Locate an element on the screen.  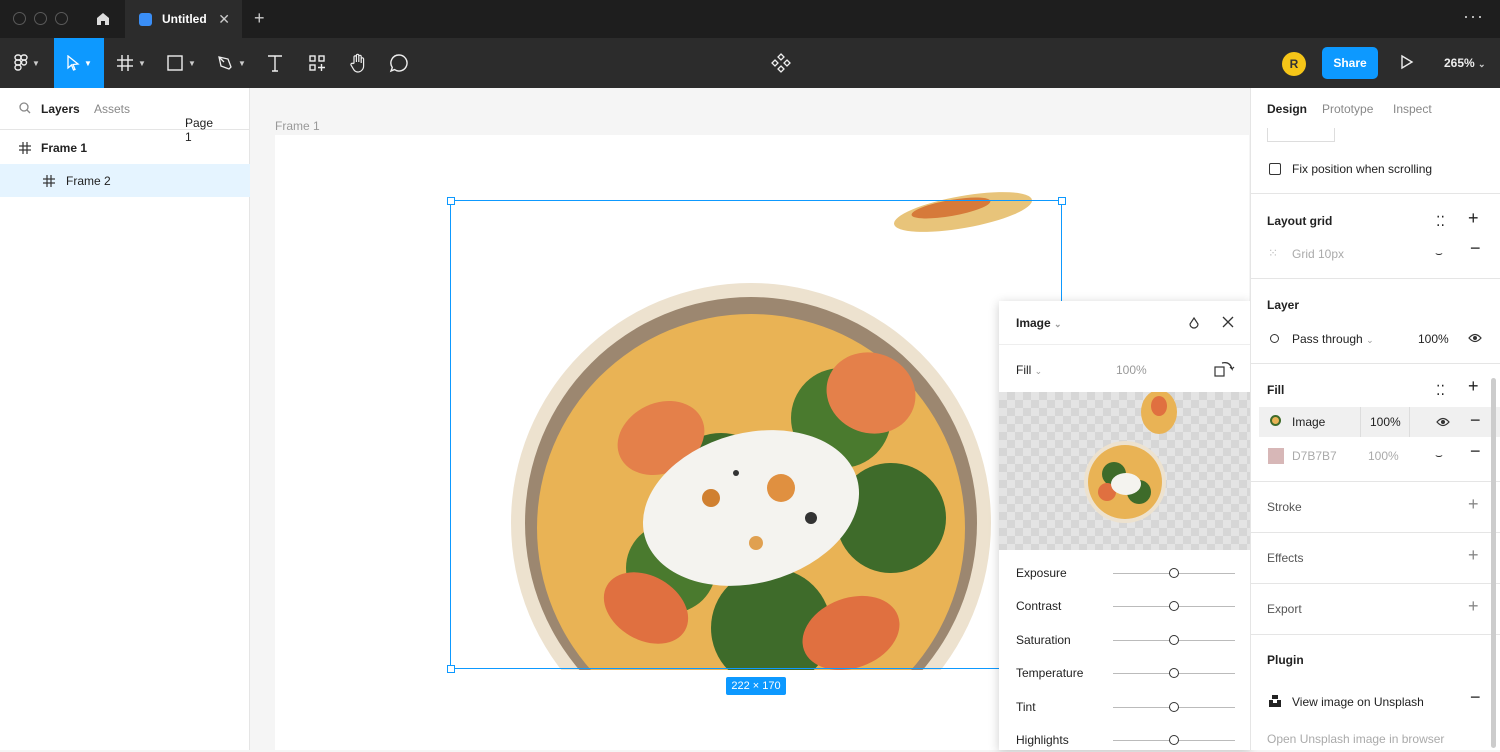
blend-mode-dropdown: Pass through ⌄ is located at coordinates (1333, 339).